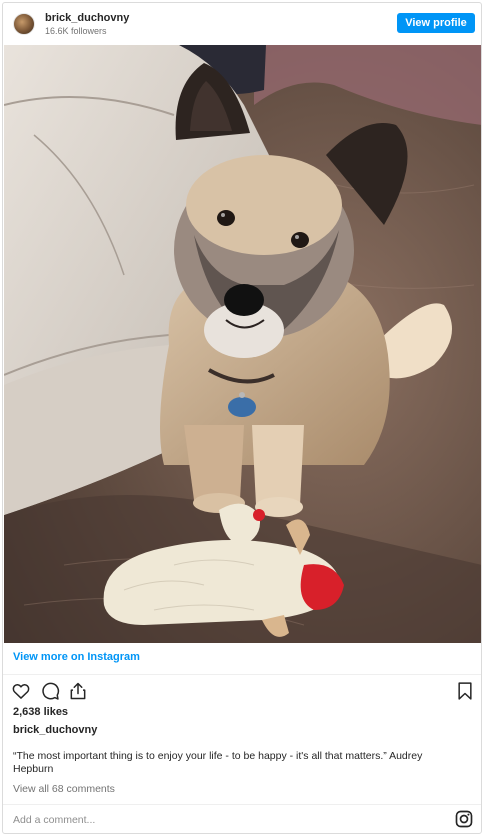  Describe the element at coordinates (436, 23) in the screenshot. I see `view-profile-button: View profile` at that location.